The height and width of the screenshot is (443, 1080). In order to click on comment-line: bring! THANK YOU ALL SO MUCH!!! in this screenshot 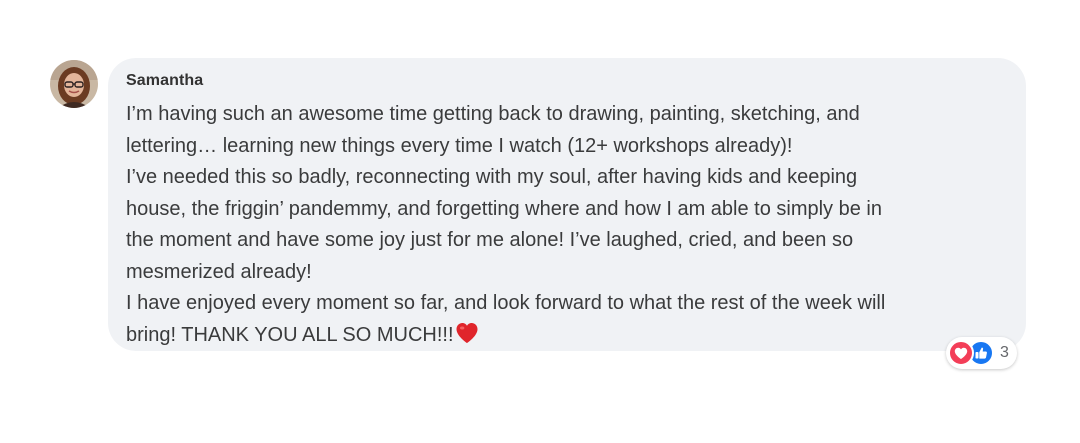, I will do `click(290, 334)`.